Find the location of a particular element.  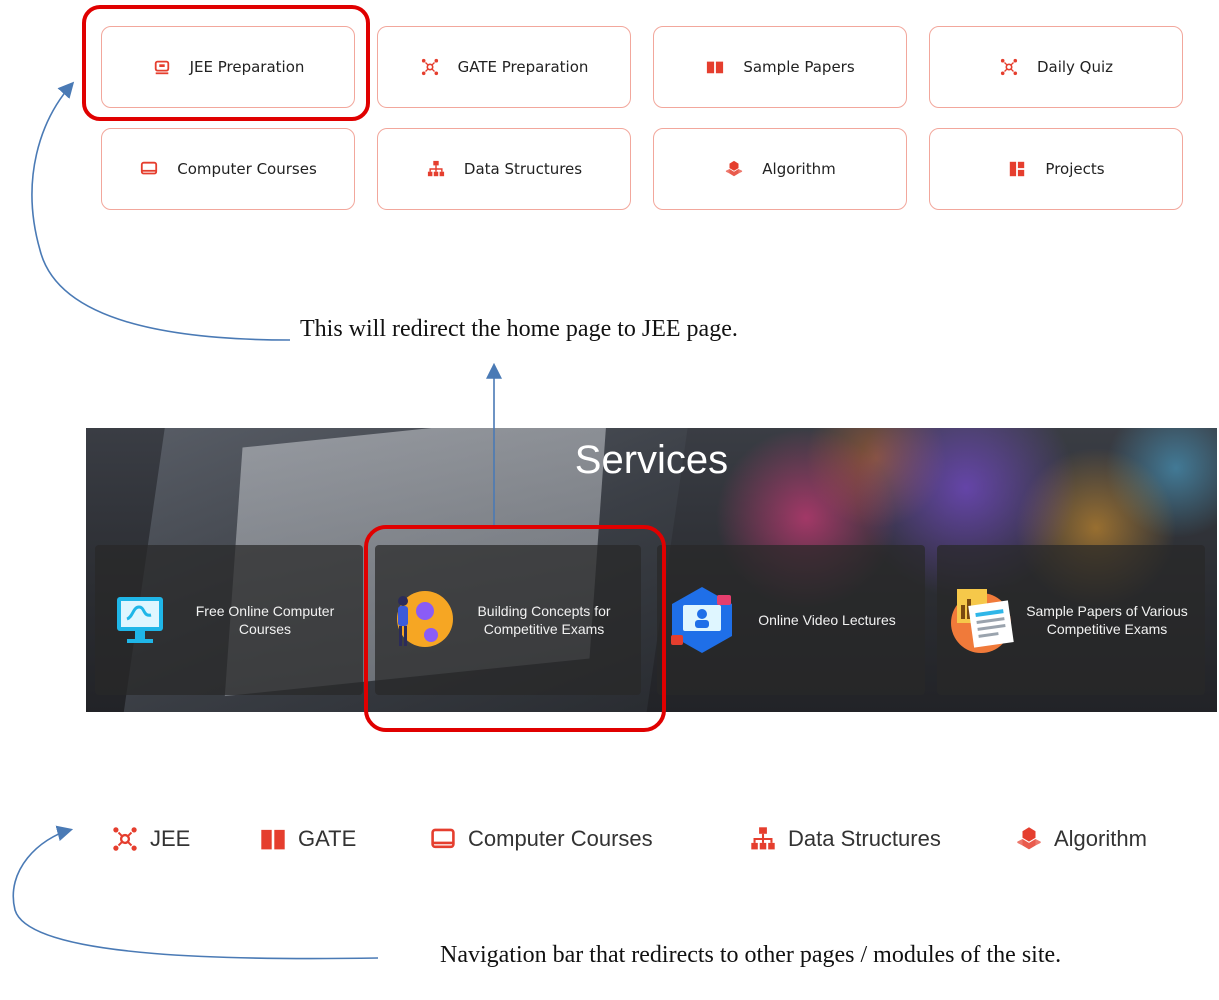

service-card-free-courses: Free Online Computer Courses is located at coordinates (229, 620).